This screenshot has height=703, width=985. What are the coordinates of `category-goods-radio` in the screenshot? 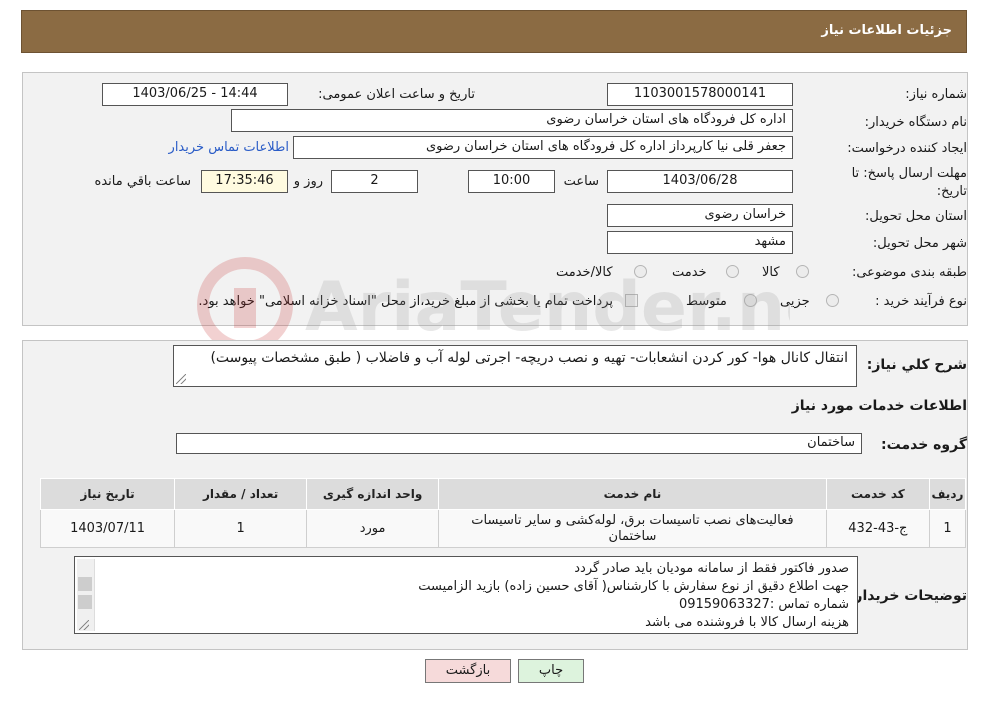 It's located at (802, 271).